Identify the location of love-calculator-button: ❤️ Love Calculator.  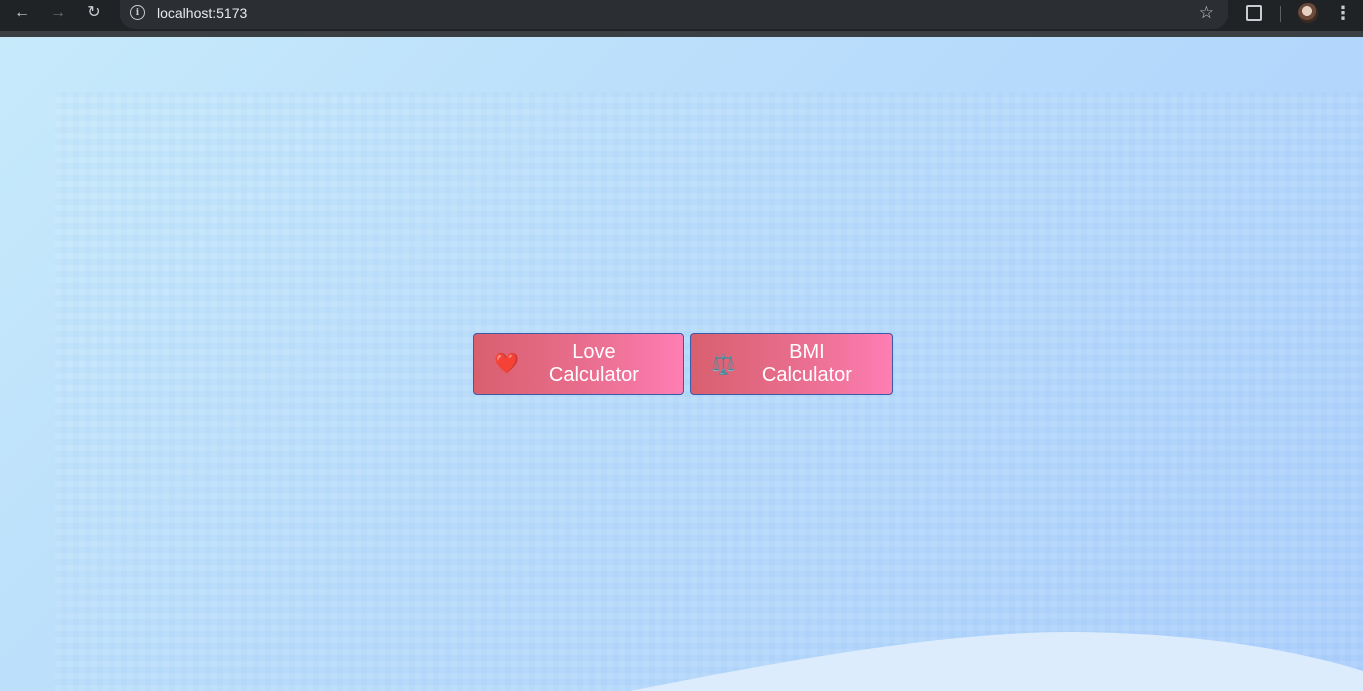
(578, 364).